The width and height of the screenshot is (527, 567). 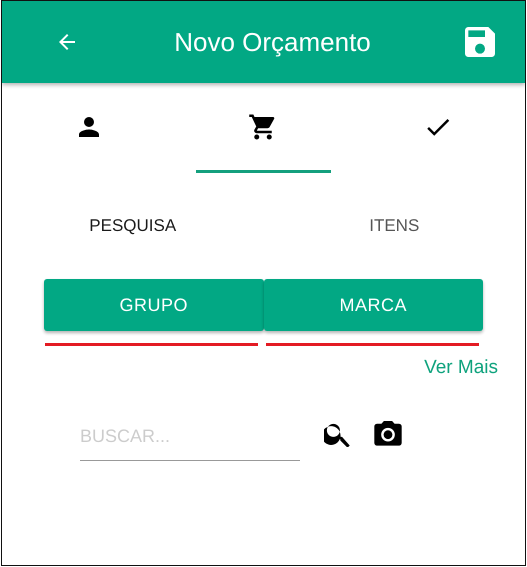 What do you see at coordinates (272, 42) in the screenshot?
I see `screen-title: Novo Orçamento` at bounding box center [272, 42].